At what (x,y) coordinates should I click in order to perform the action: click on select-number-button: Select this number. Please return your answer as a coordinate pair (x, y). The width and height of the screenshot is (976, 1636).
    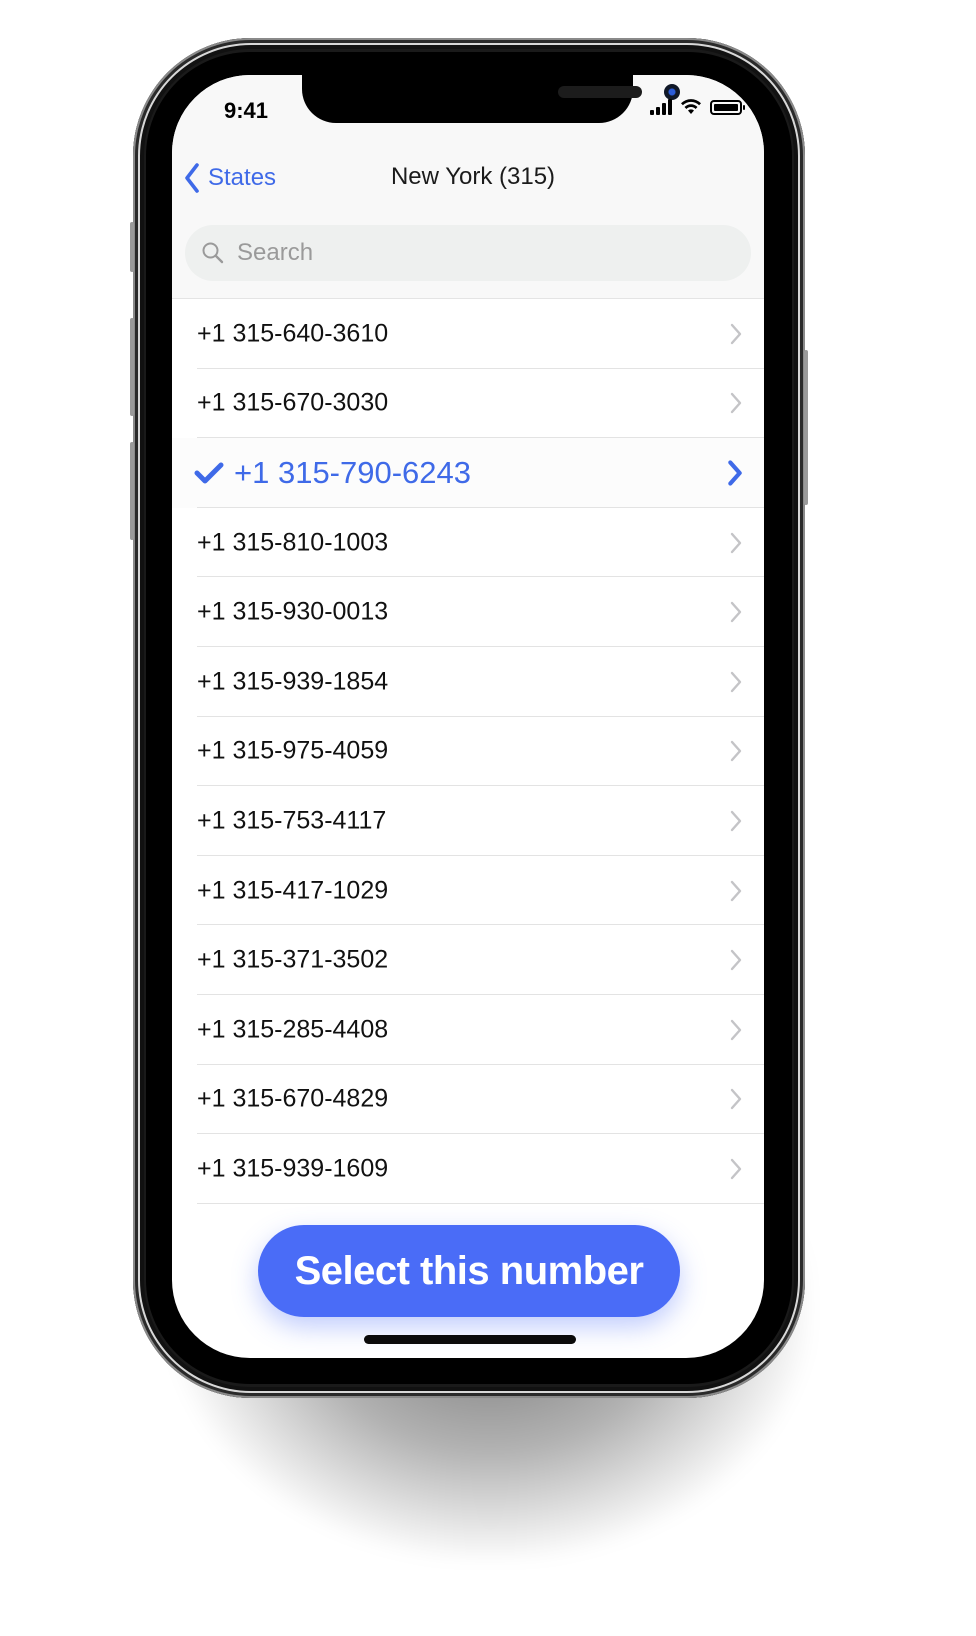
    Looking at the image, I should click on (469, 1271).